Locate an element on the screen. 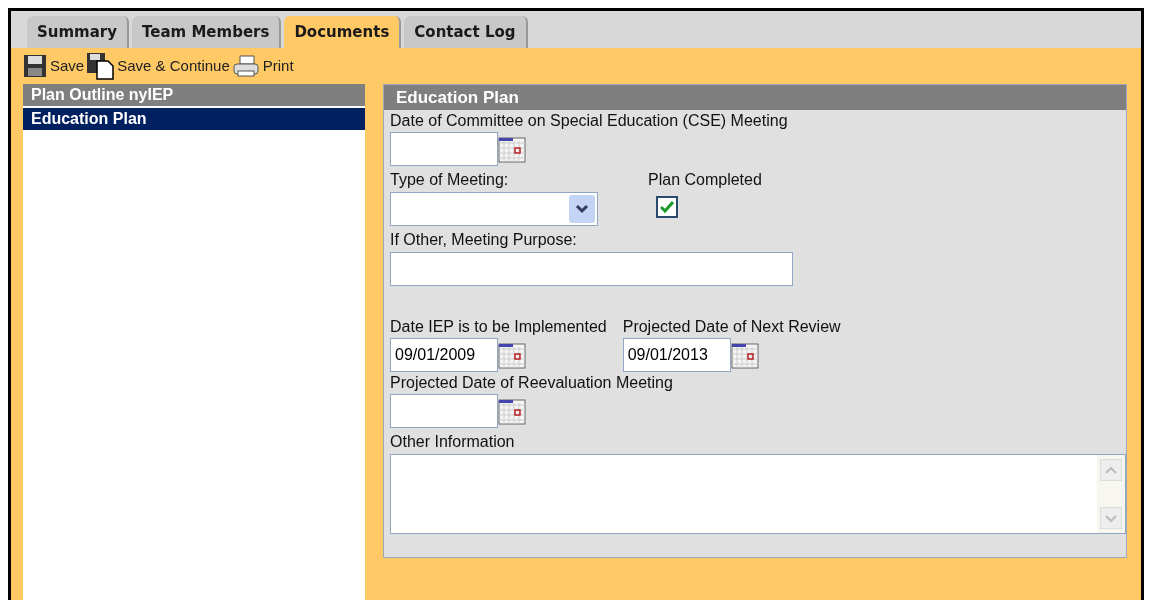 The image size is (1150, 600). panel-header: Plan Outline nyIEP is located at coordinates (194, 95).